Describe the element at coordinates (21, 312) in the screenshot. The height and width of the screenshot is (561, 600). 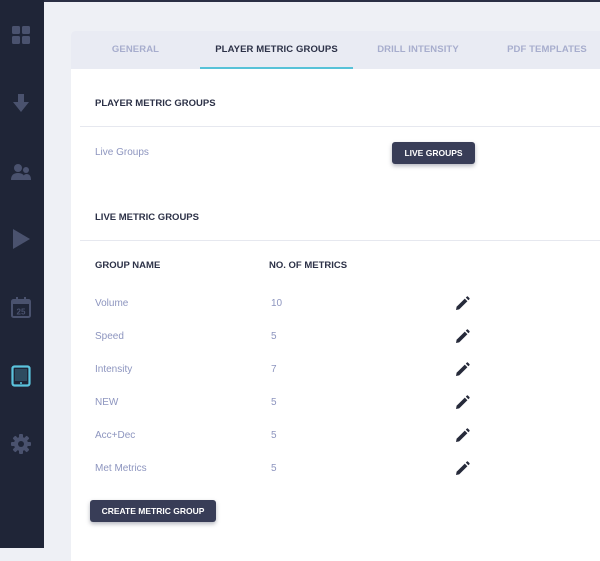
I see `svg-text: 25` at that location.